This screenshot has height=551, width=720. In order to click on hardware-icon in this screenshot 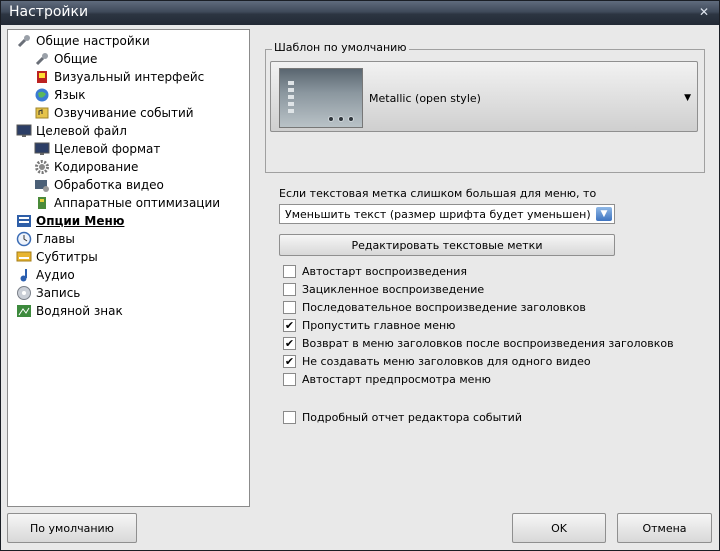, I will do `click(42, 203)`.